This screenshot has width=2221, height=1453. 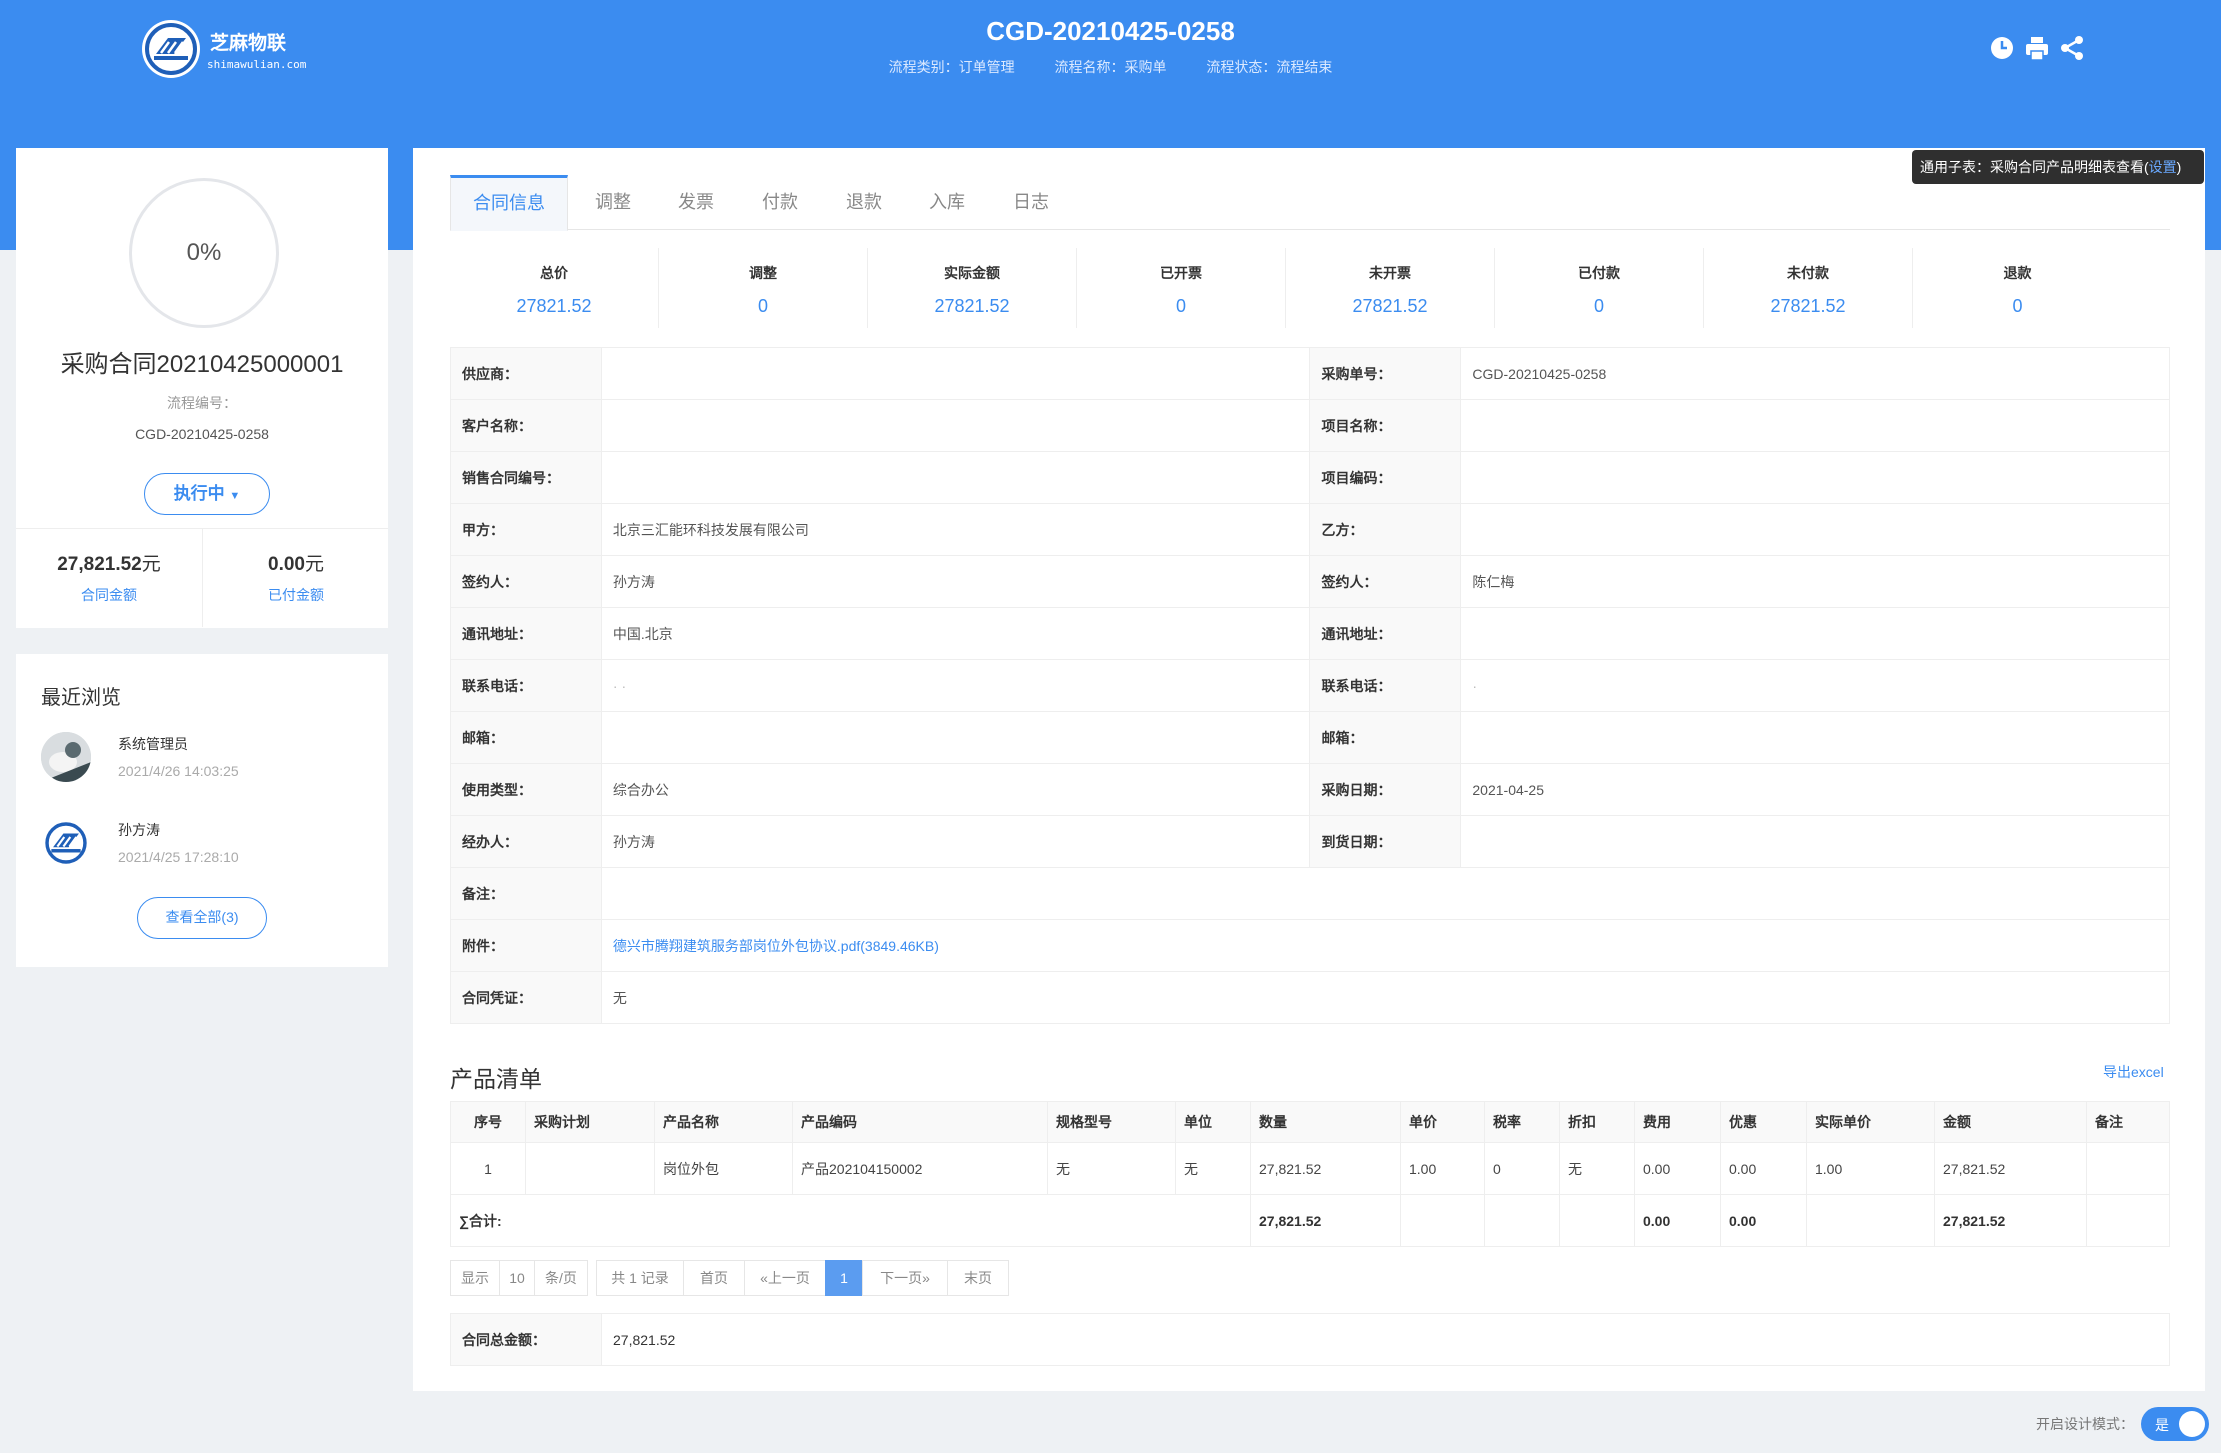 I want to click on signer-a-label: 签约人：, so click(x=526, y=581).